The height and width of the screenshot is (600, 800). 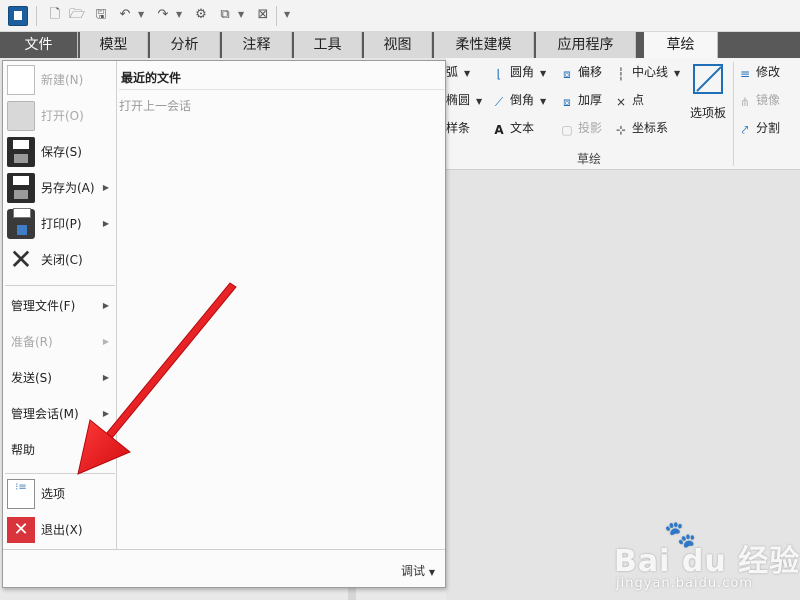 What do you see at coordinates (707, 113) in the screenshot?
I see `palette-label: 选项板` at bounding box center [707, 113].